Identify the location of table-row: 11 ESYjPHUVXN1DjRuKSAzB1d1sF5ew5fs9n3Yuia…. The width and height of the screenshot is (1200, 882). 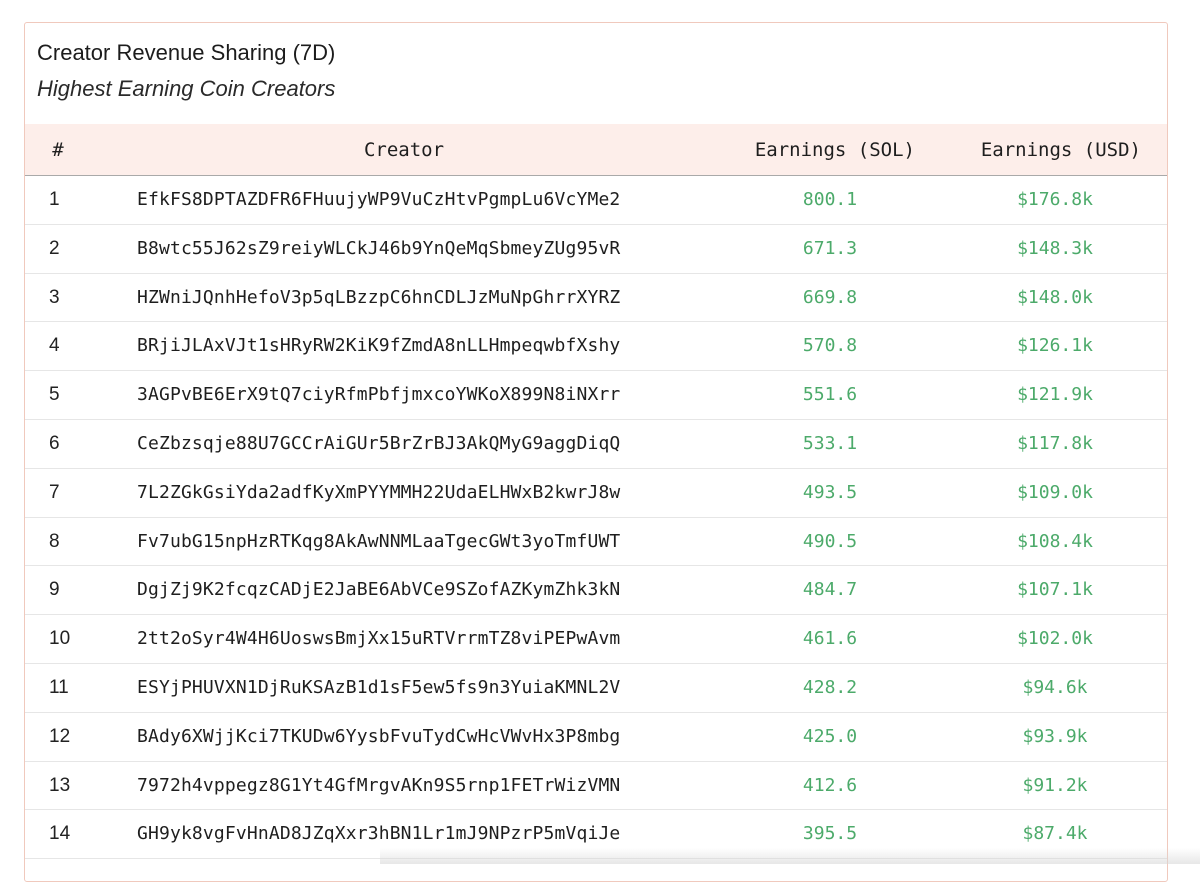
(596, 688).